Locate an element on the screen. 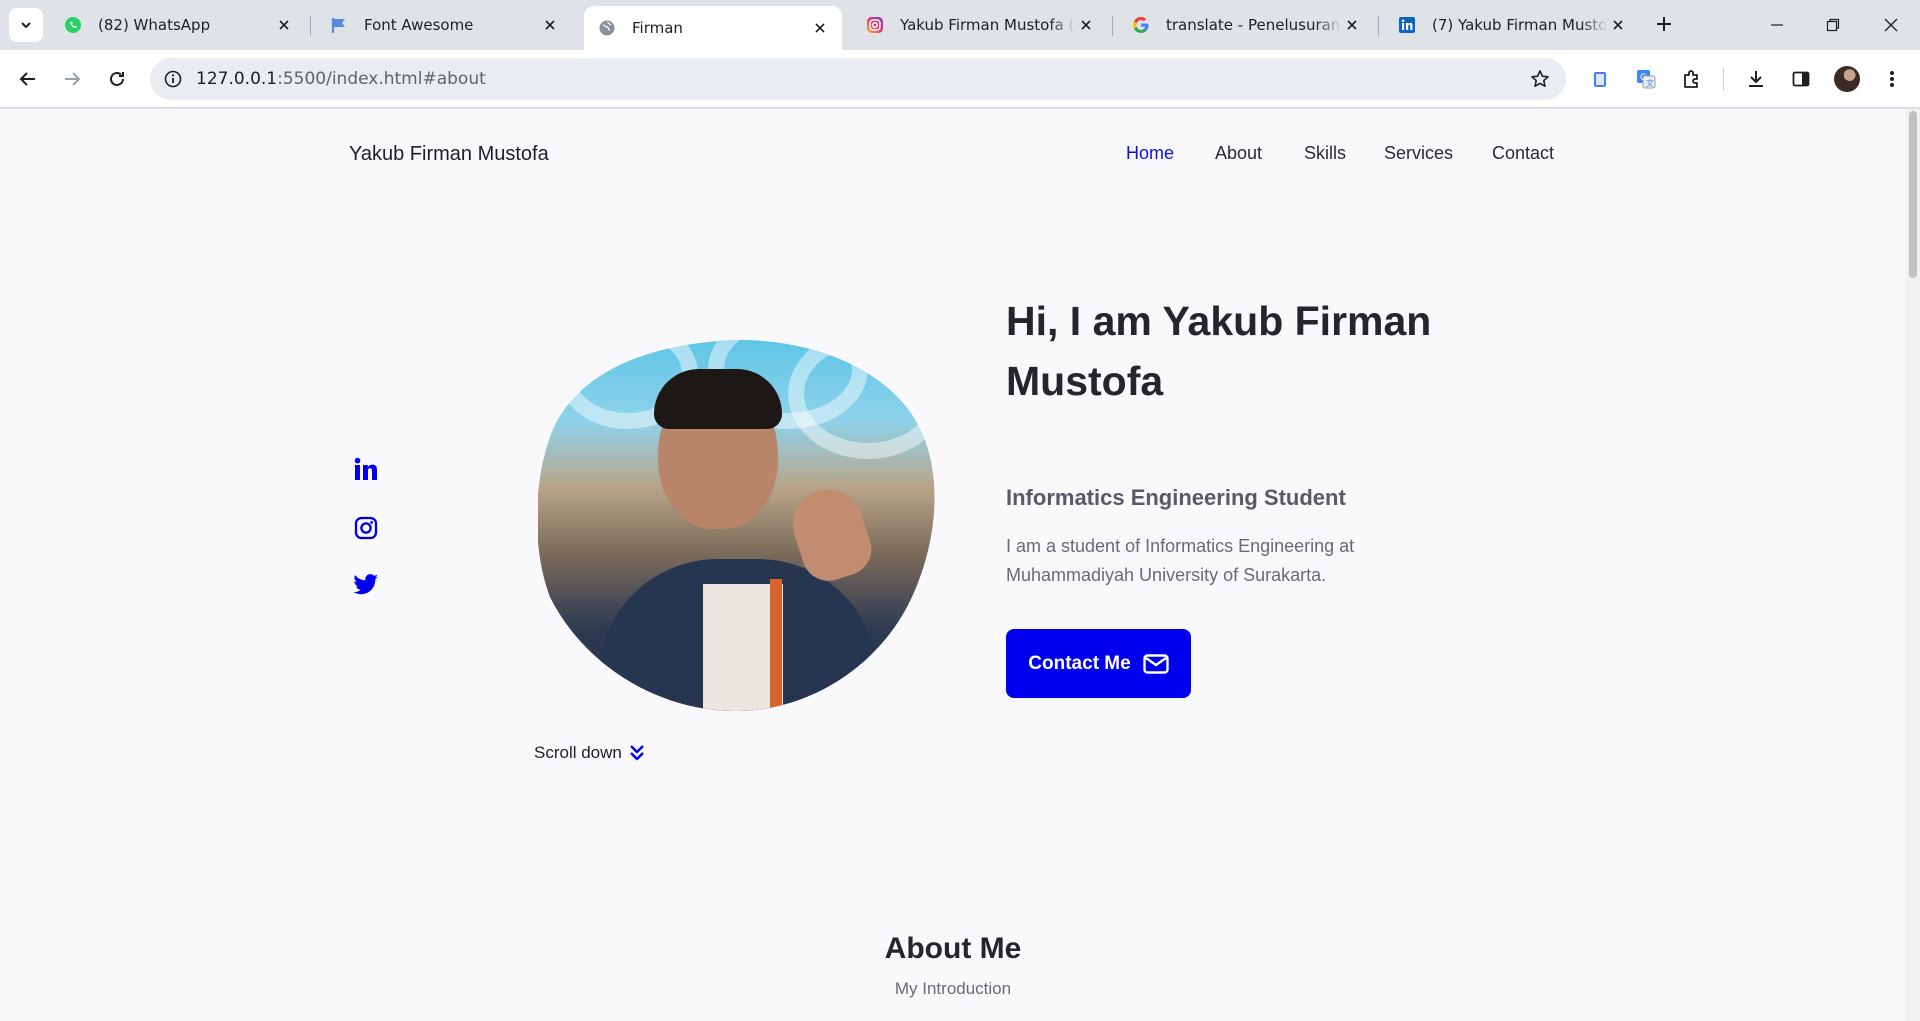 This screenshot has width=1920, height=1021. browser-toolbar: 127.0.0.1:5500/index.html#about G文 is located at coordinates (960, 79).